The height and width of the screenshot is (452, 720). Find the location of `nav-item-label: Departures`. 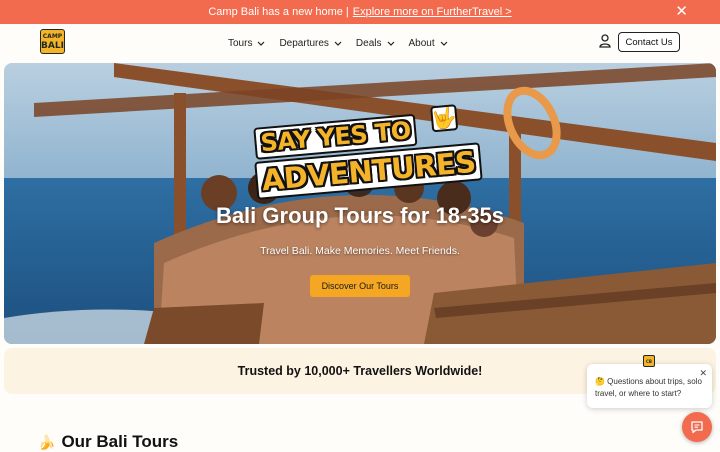

nav-item-label: Departures is located at coordinates (304, 43).